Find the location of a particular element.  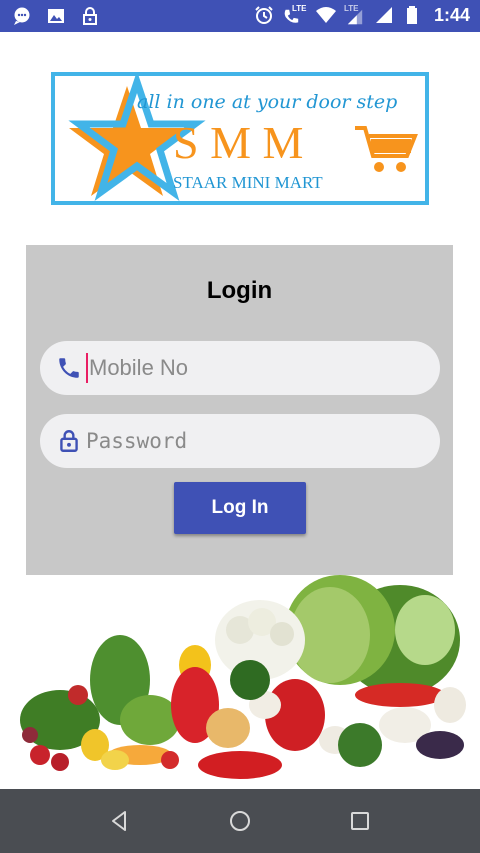

battery-icon is located at coordinates (411, 15).